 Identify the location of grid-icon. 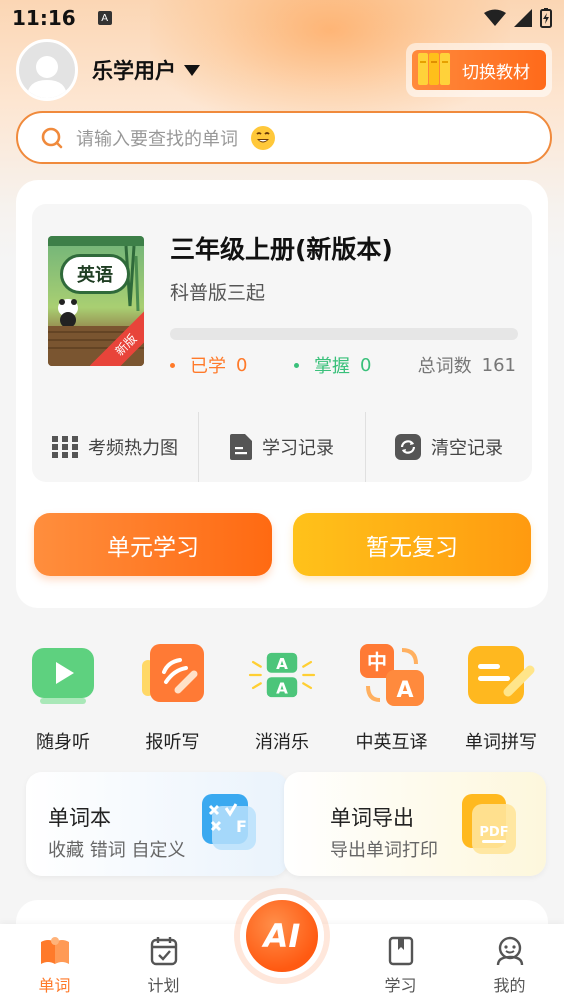
(65, 447).